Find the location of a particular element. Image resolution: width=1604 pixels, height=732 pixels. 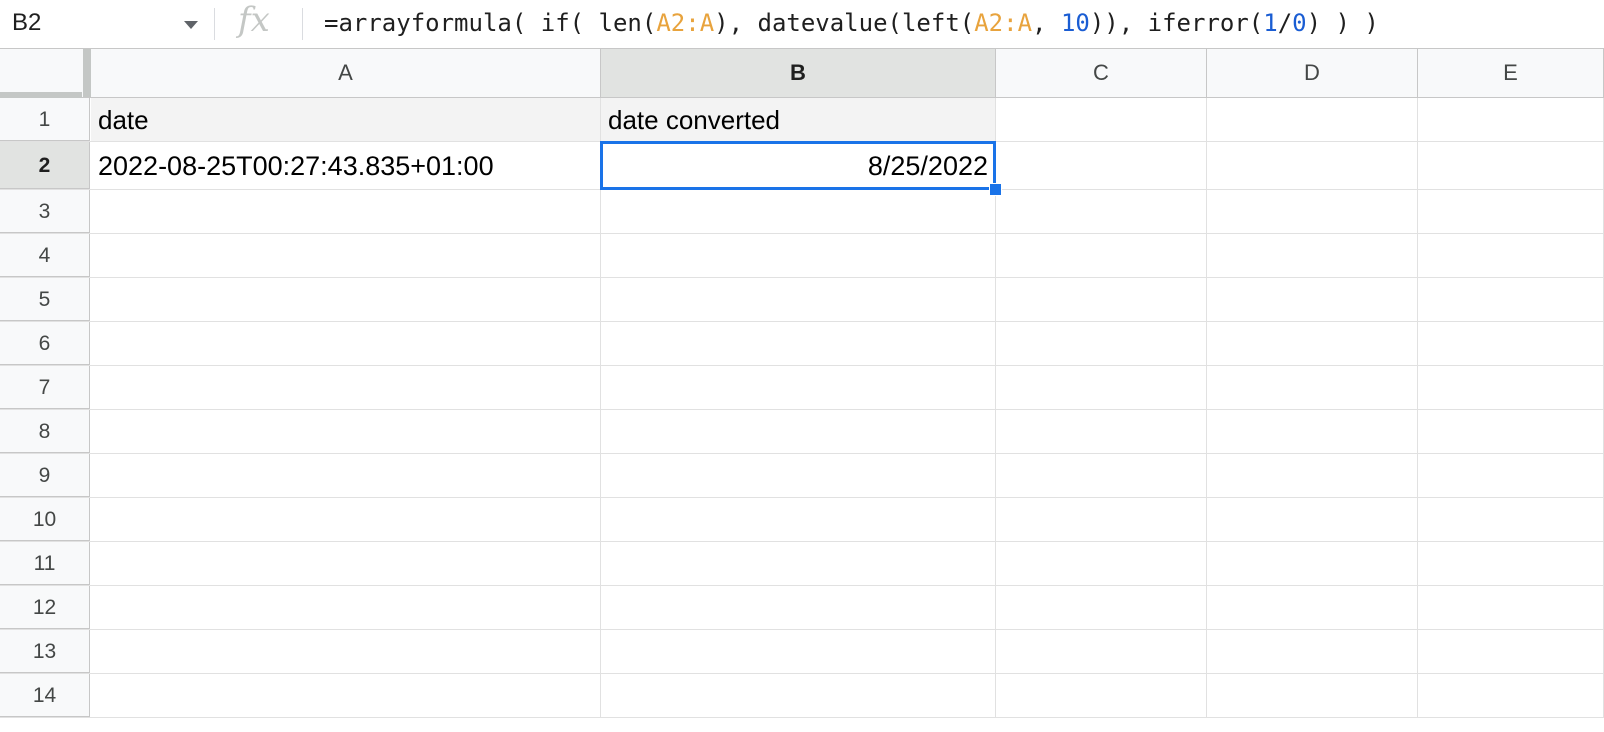

row-header-5: 5 is located at coordinates (45, 299).